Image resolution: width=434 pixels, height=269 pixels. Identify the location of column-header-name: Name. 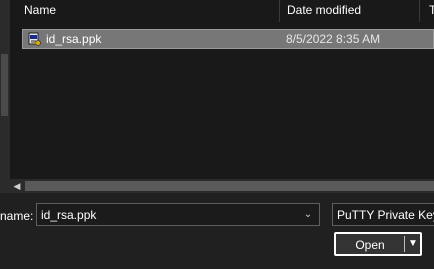
(40, 10).